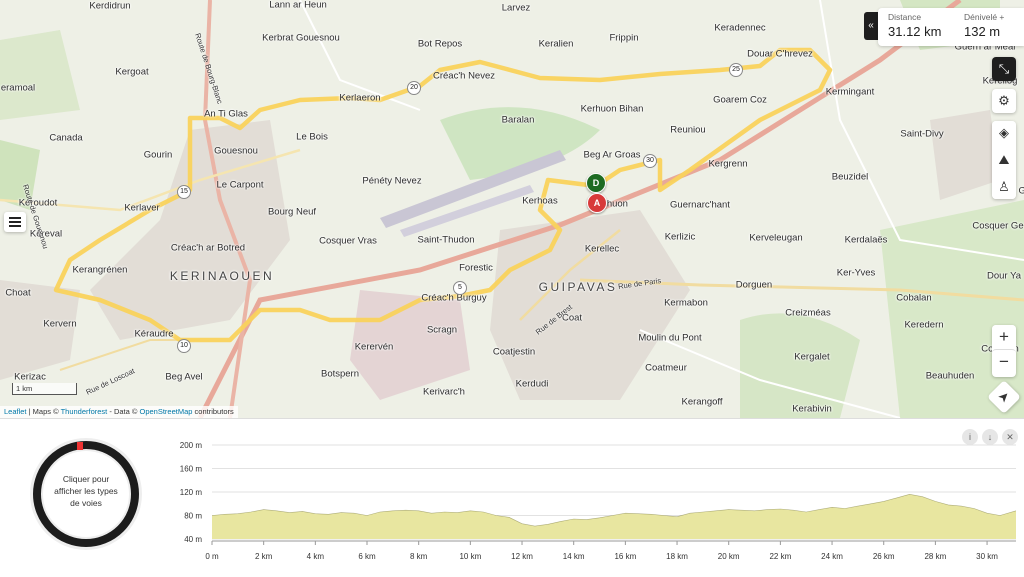 This screenshot has height=577, width=1024. I want to click on fit-icon: ⤡, so click(1004, 68).